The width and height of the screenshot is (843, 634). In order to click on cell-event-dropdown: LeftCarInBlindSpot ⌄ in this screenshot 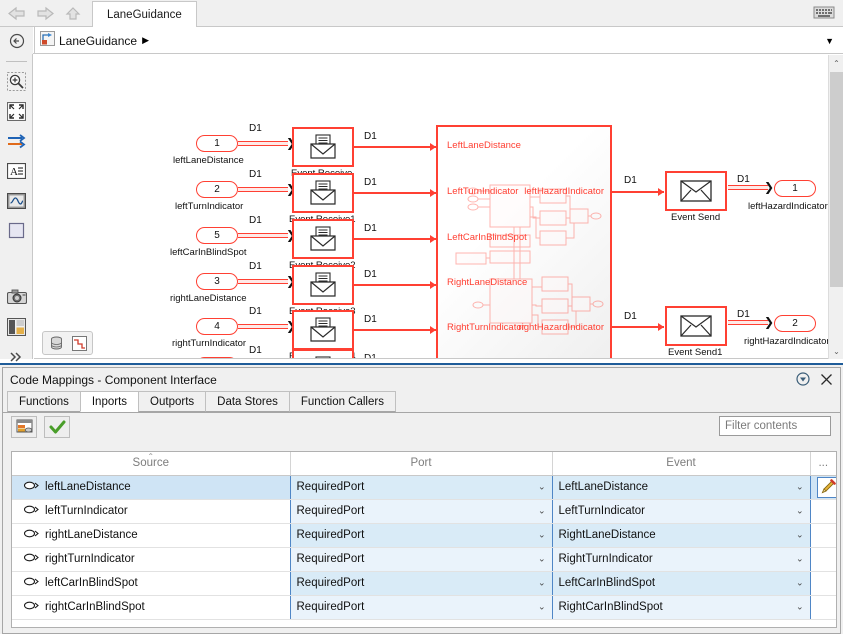, I will do `click(681, 583)`.